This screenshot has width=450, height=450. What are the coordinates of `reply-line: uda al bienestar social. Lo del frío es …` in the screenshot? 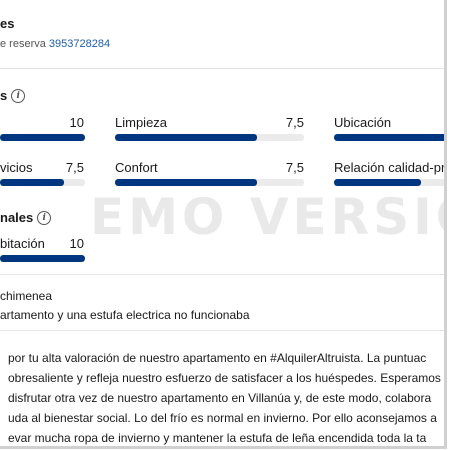 It's located at (222, 418).